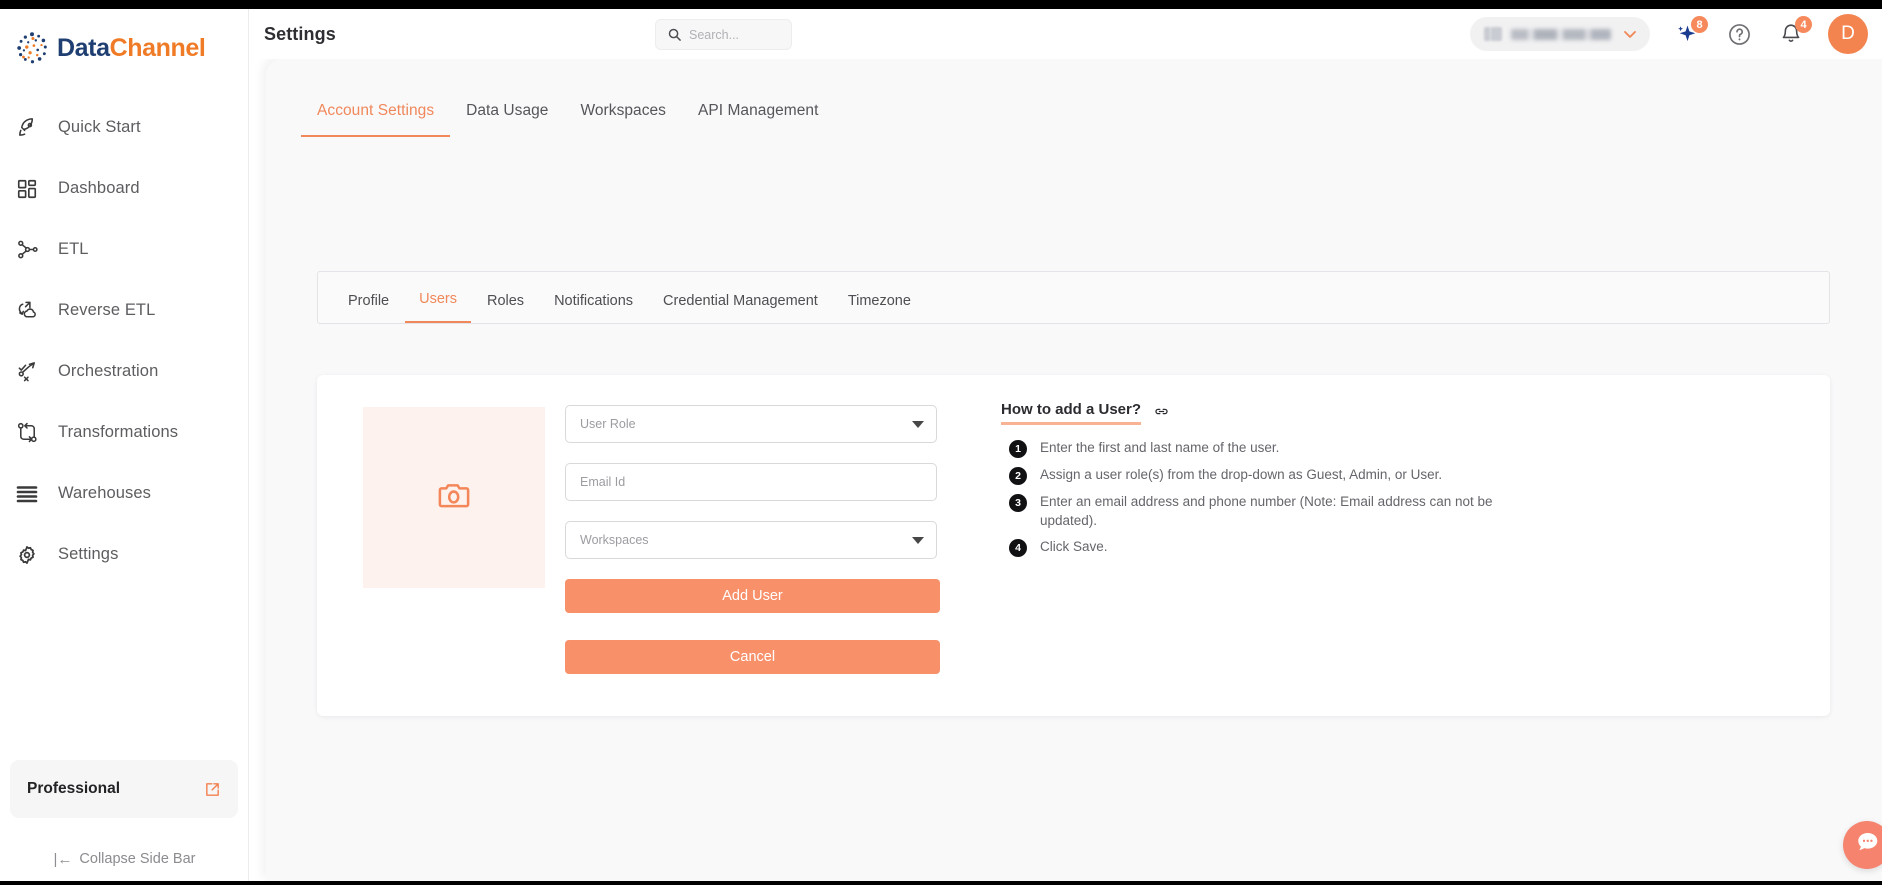 Image resolution: width=1882 pixels, height=885 pixels. What do you see at coordinates (99, 188) in the screenshot?
I see `sidebar-item-label: Dashboard` at bounding box center [99, 188].